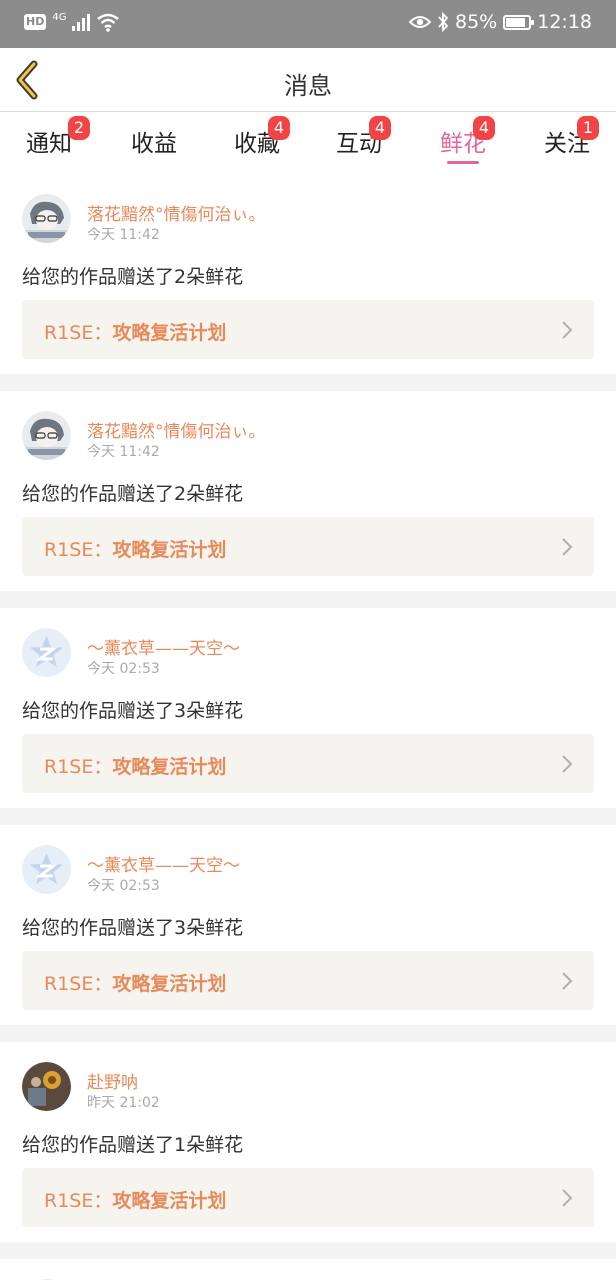 This screenshot has width=616, height=1280. What do you see at coordinates (463, 140) in the screenshot?
I see `tab-flowers: 鲜花 4` at bounding box center [463, 140].